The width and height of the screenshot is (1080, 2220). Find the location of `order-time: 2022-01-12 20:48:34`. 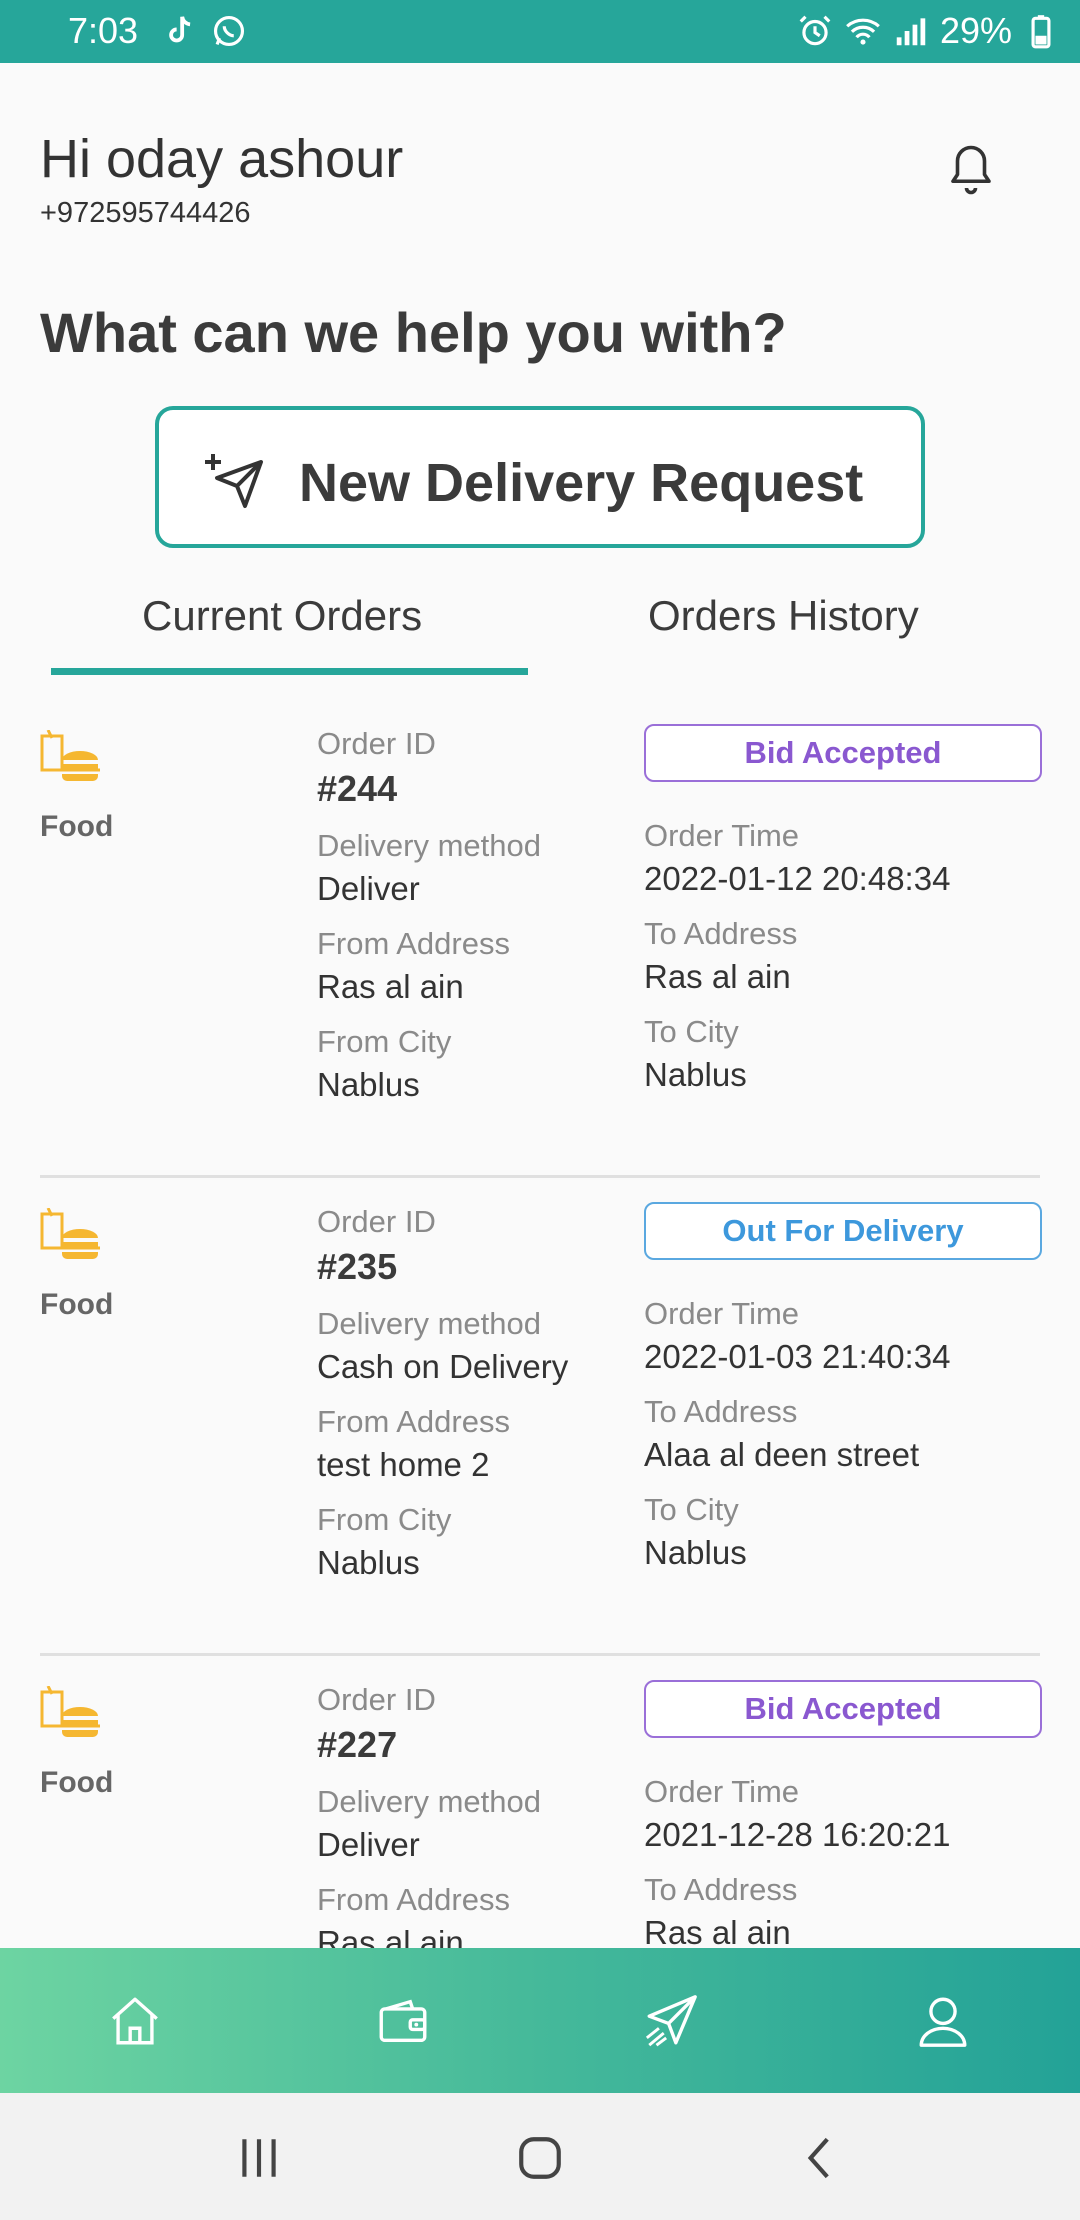

order-time: 2022-01-12 20:48:34 is located at coordinates (797, 878).